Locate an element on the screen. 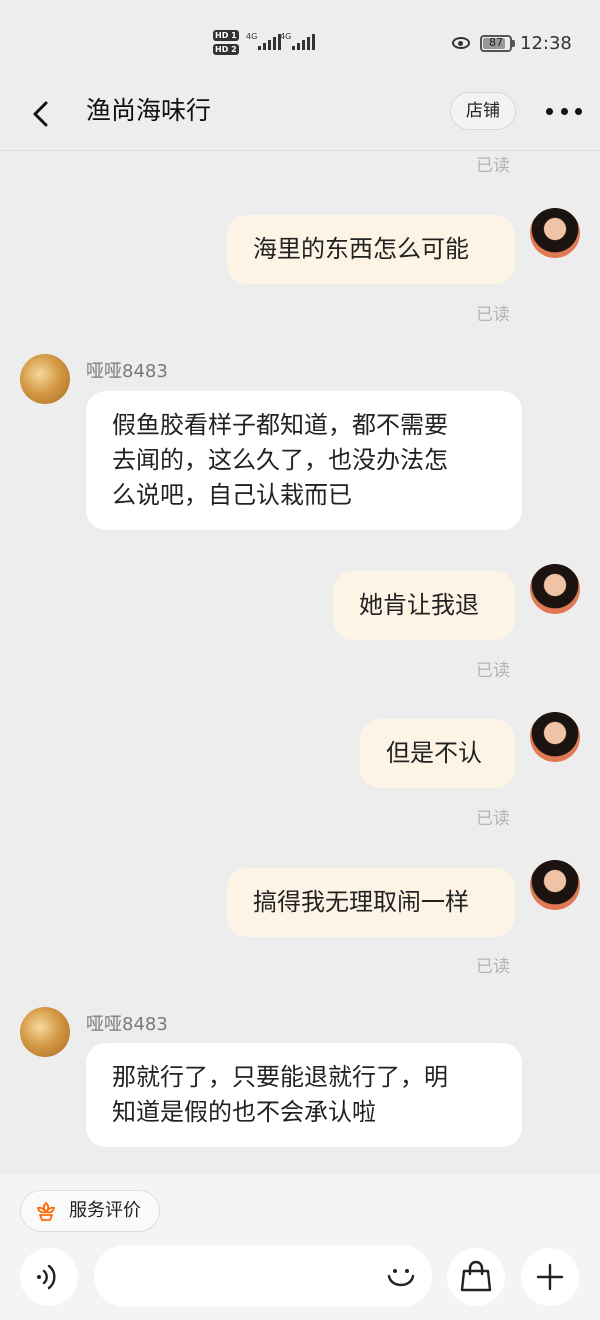 The height and width of the screenshot is (1320, 600). voice-icon is located at coordinates (46, 1277).